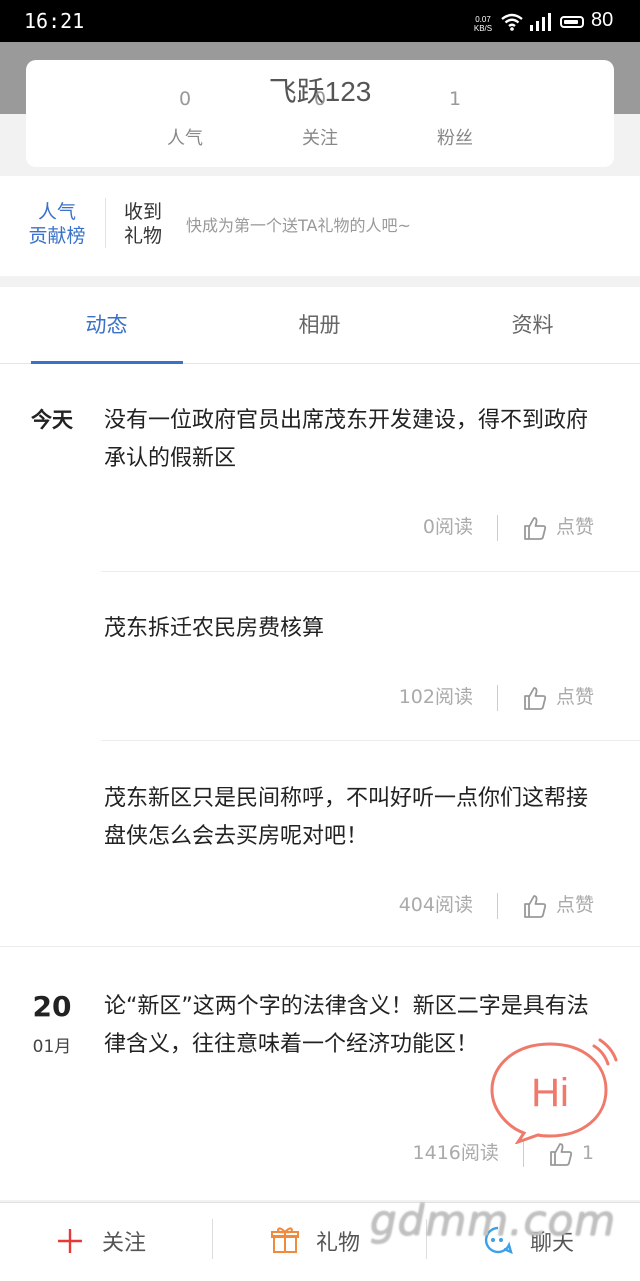 This screenshot has width=640, height=1281. What do you see at coordinates (435, 905) in the screenshot?
I see `read-count: 404阅读` at bounding box center [435, 905].